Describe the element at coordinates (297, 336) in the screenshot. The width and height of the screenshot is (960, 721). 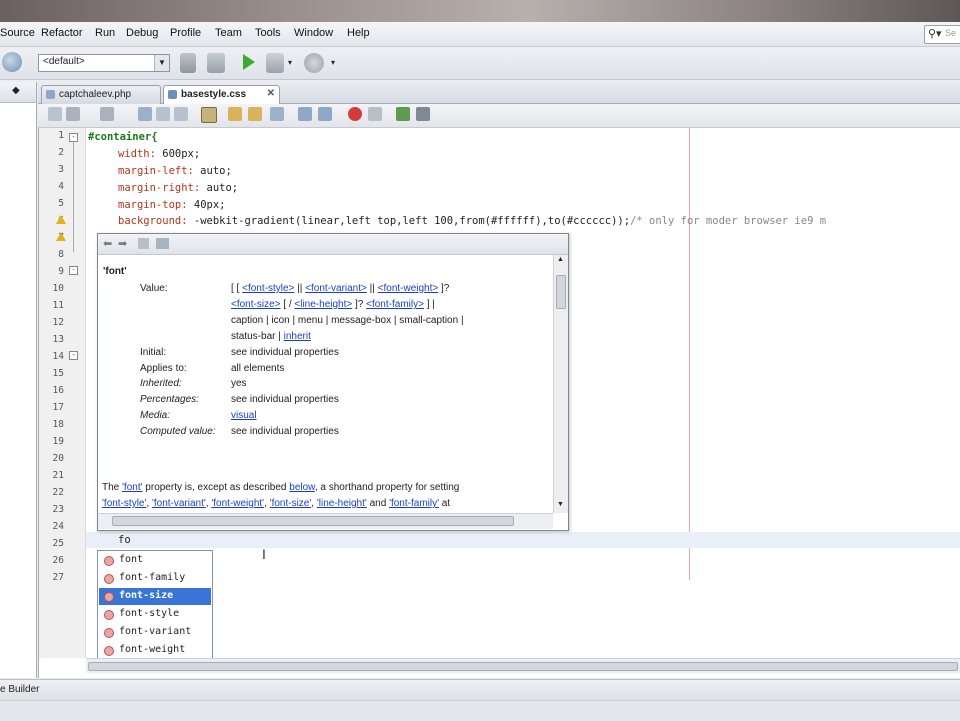
I see `link-inherit: inherit` at that location.